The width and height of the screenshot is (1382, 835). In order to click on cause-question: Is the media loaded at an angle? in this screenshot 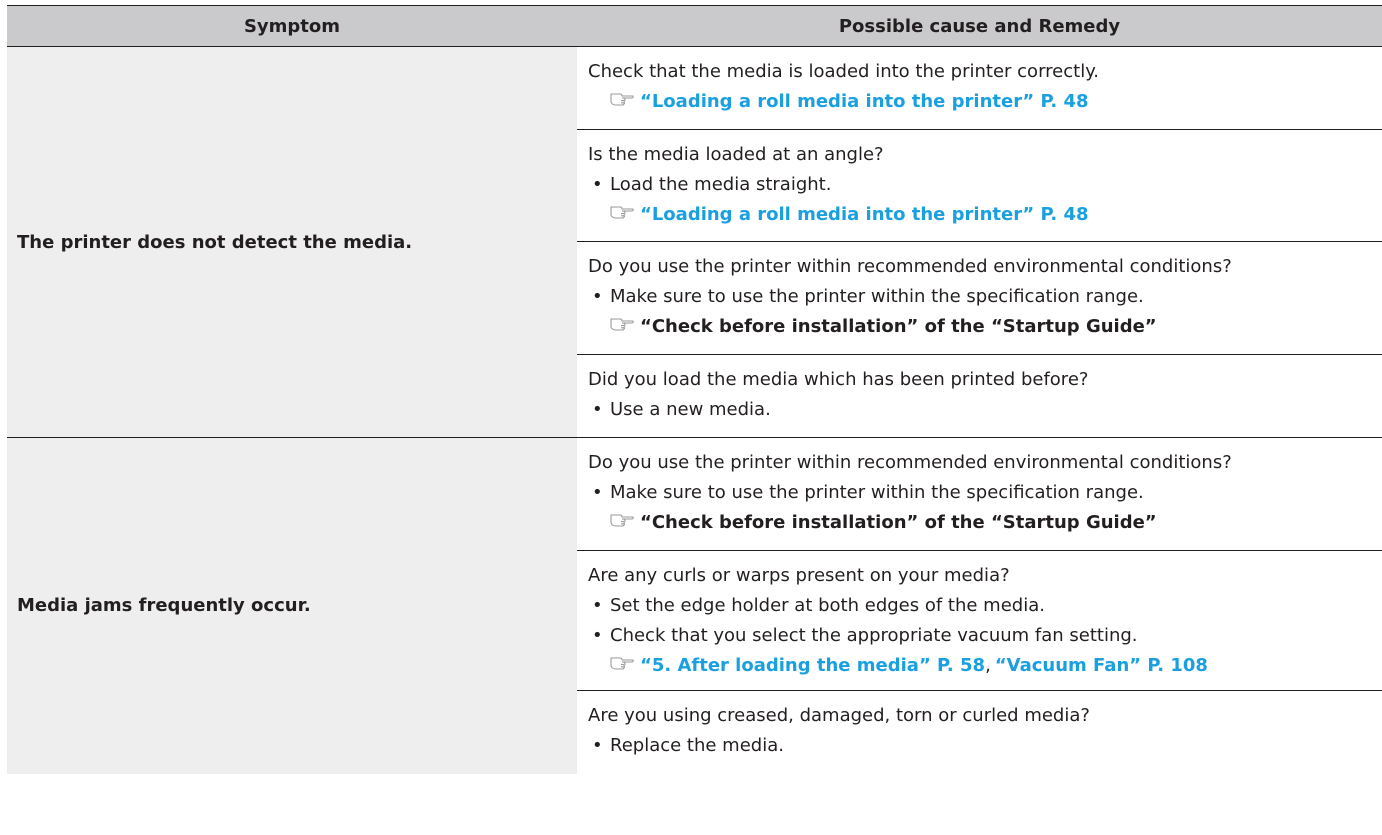, I will do `click(736, 154)`.